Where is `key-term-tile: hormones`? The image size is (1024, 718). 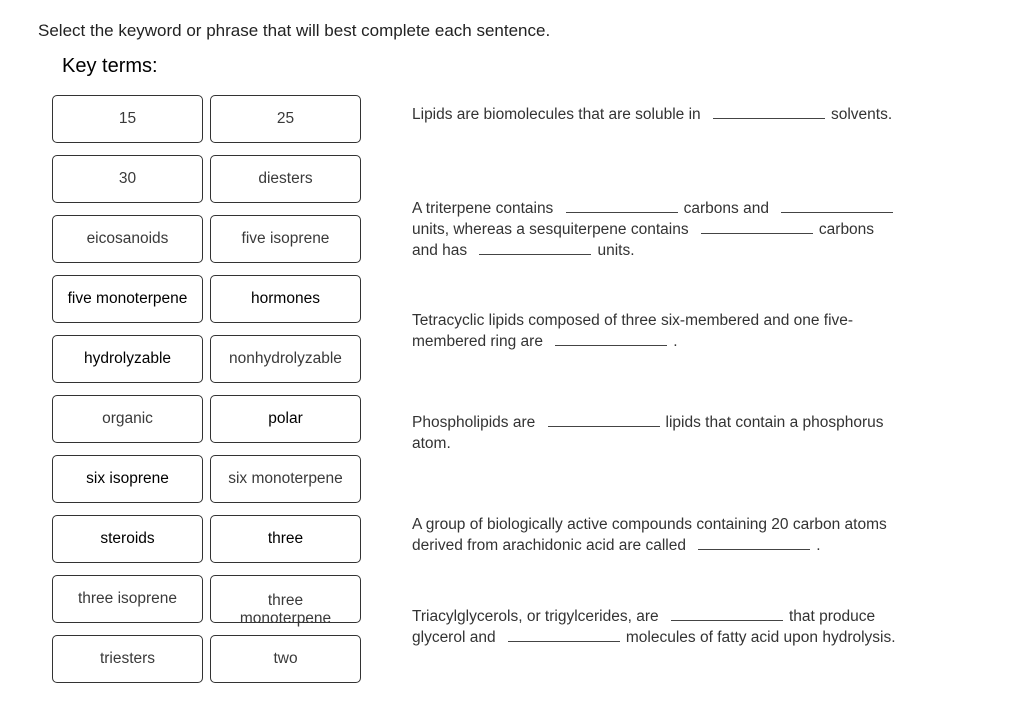 key-term-tile: hormones is located at coordinates (285, 299).